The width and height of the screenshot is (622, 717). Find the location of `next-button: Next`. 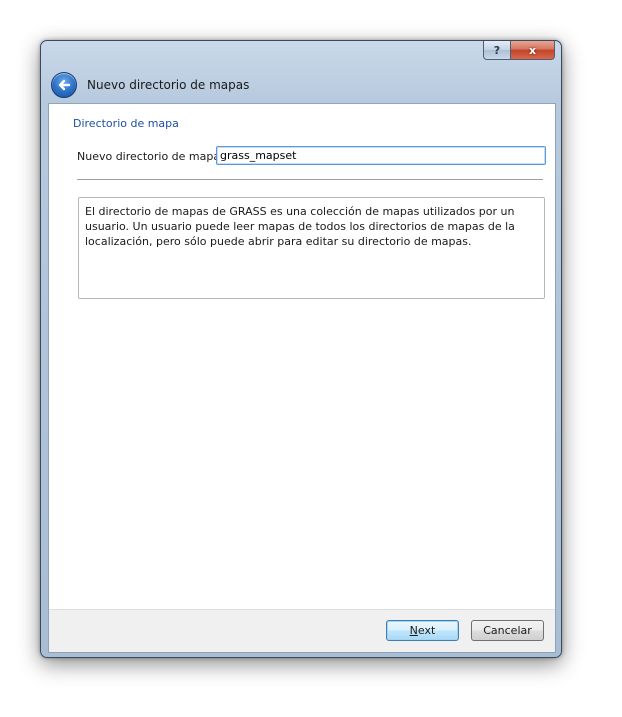

next-button: Next is located at coordinates (422, 630).